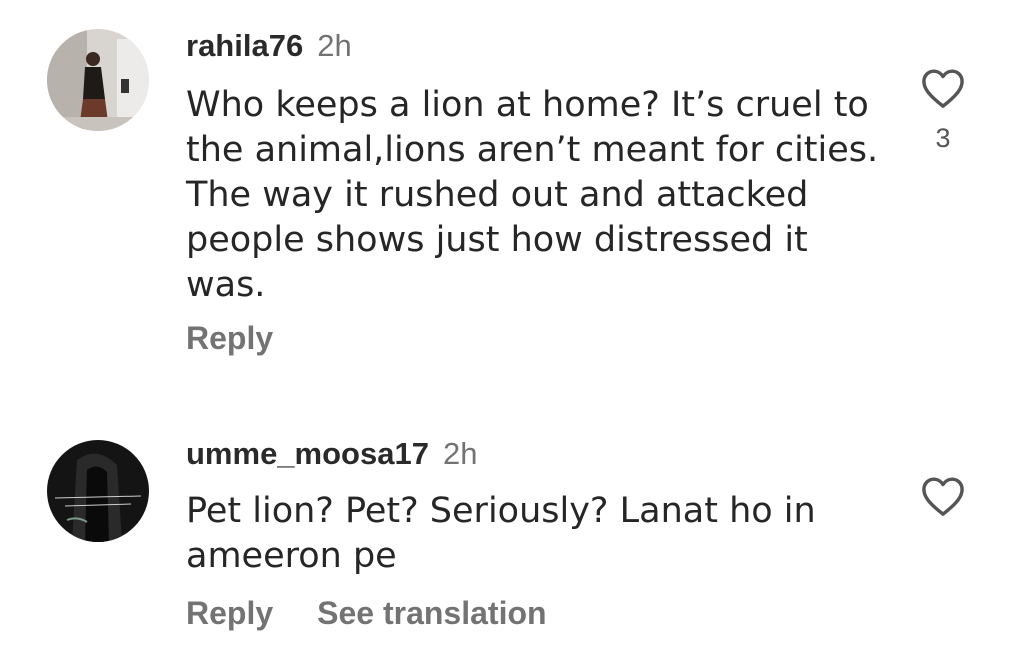 This screenshot has height=656, width=1024. Describe the element at coordinates (943, 138) in the screenshot. I see `like-count: 3` at that location.